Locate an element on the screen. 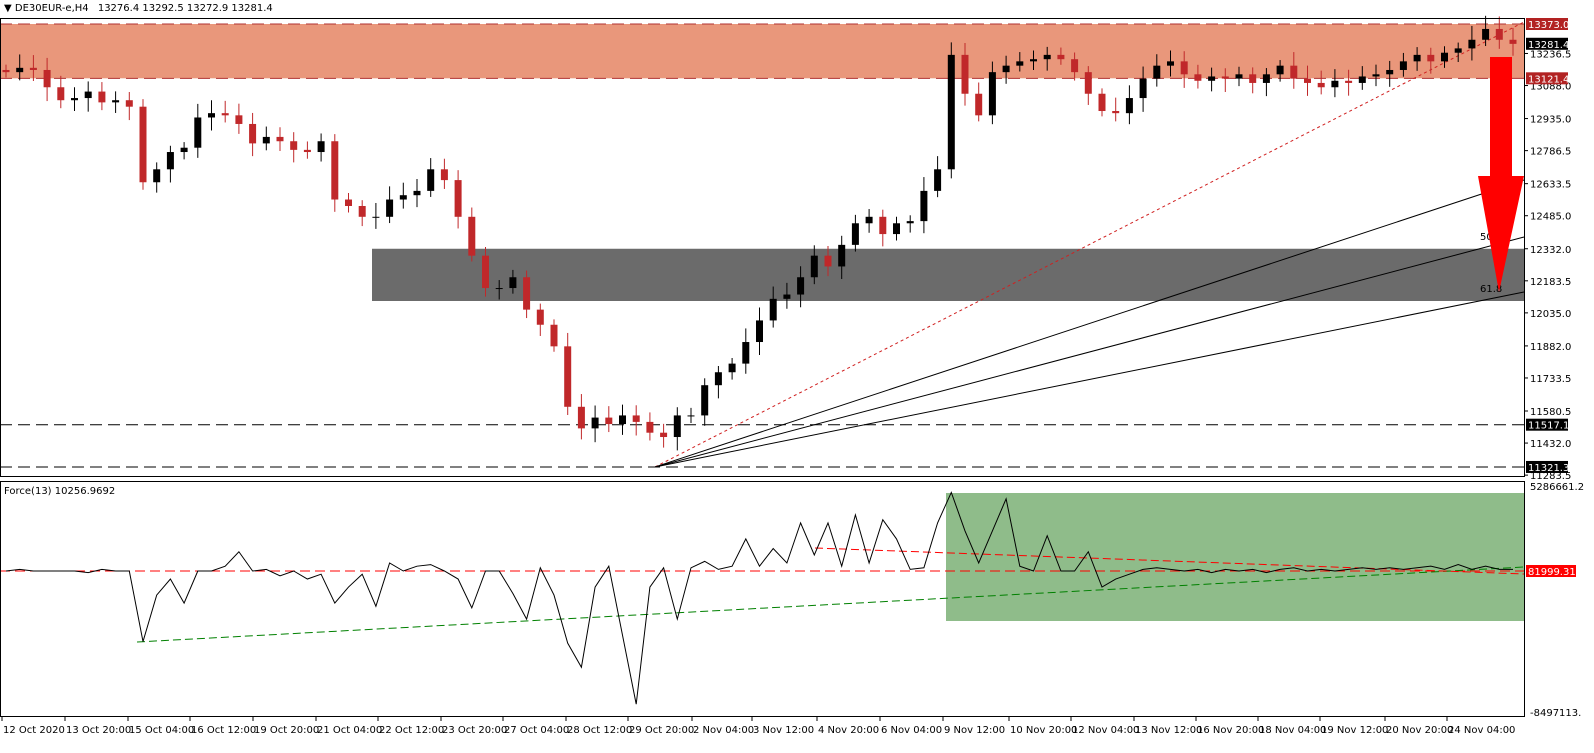  x-tick-label: 22 Oct 12:00 is located at coordinates (411, 730).